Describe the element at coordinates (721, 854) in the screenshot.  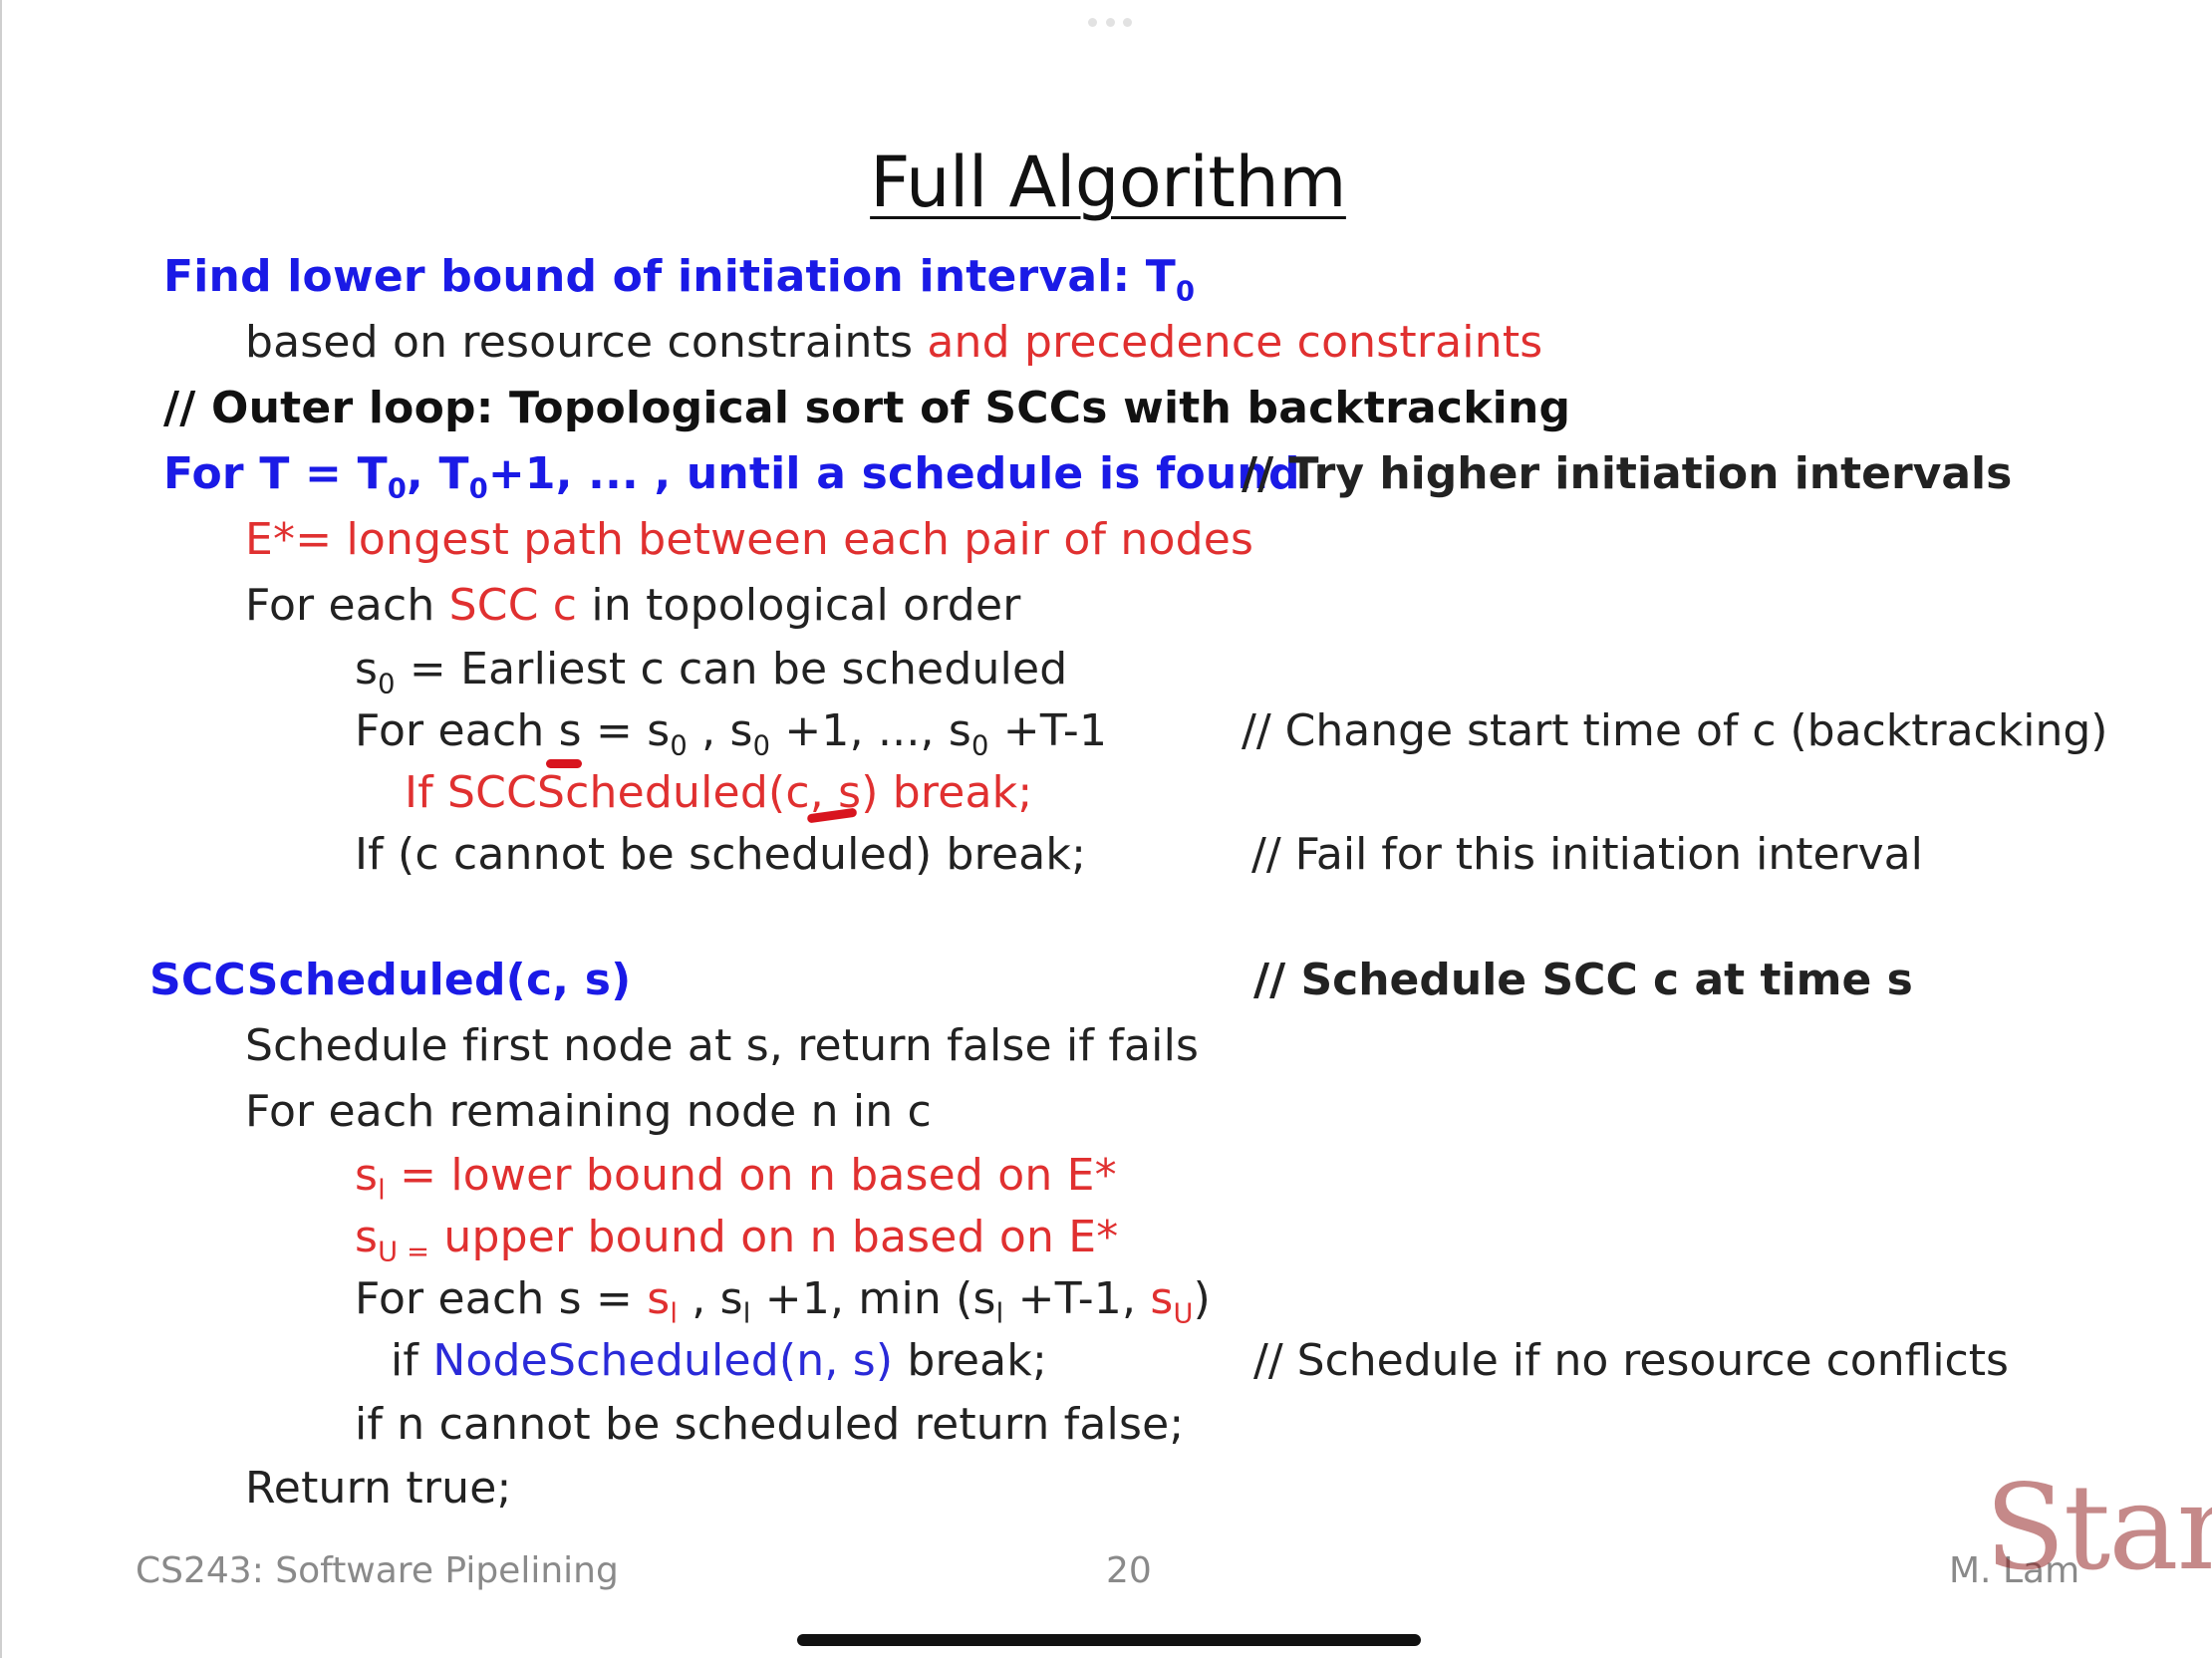
I see `cannot-schedule-line: If (c cannot be scheduled) break;` at that location.